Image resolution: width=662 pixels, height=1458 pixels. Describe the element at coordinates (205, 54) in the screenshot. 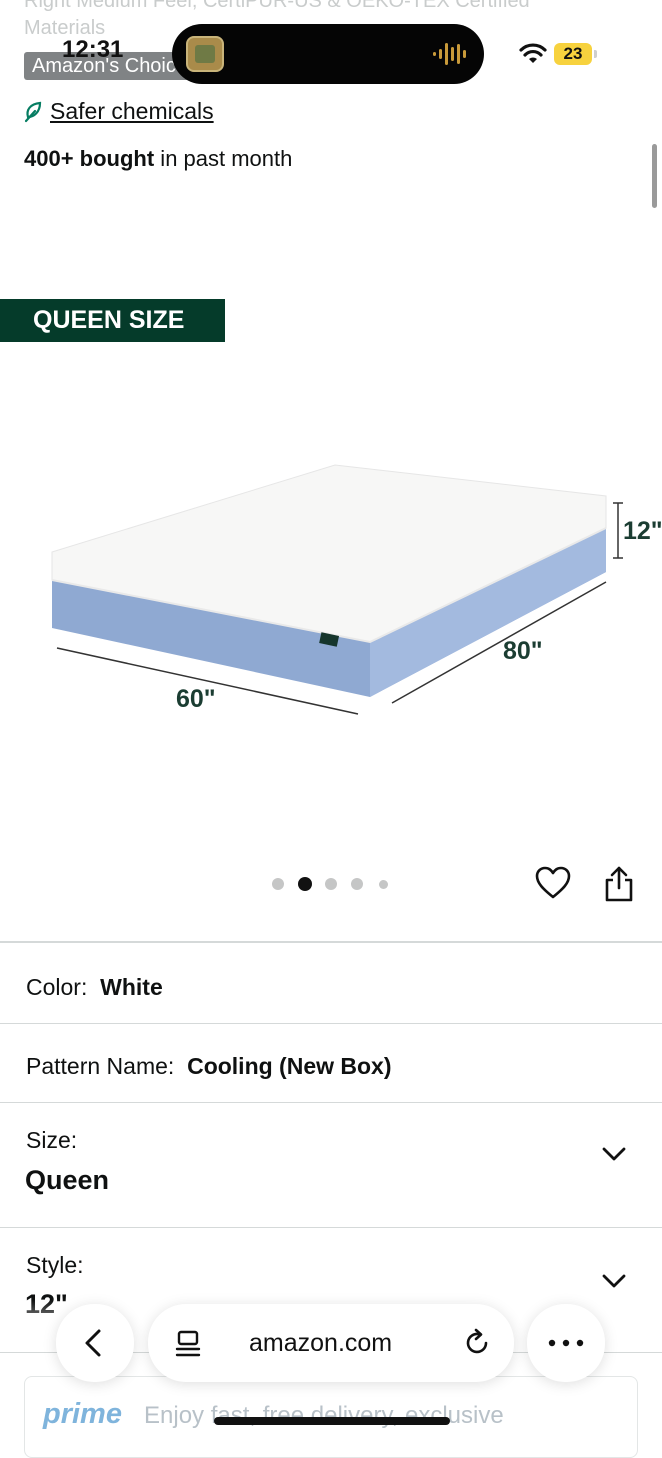

I see `now-playing-artwork-icon` at that location.